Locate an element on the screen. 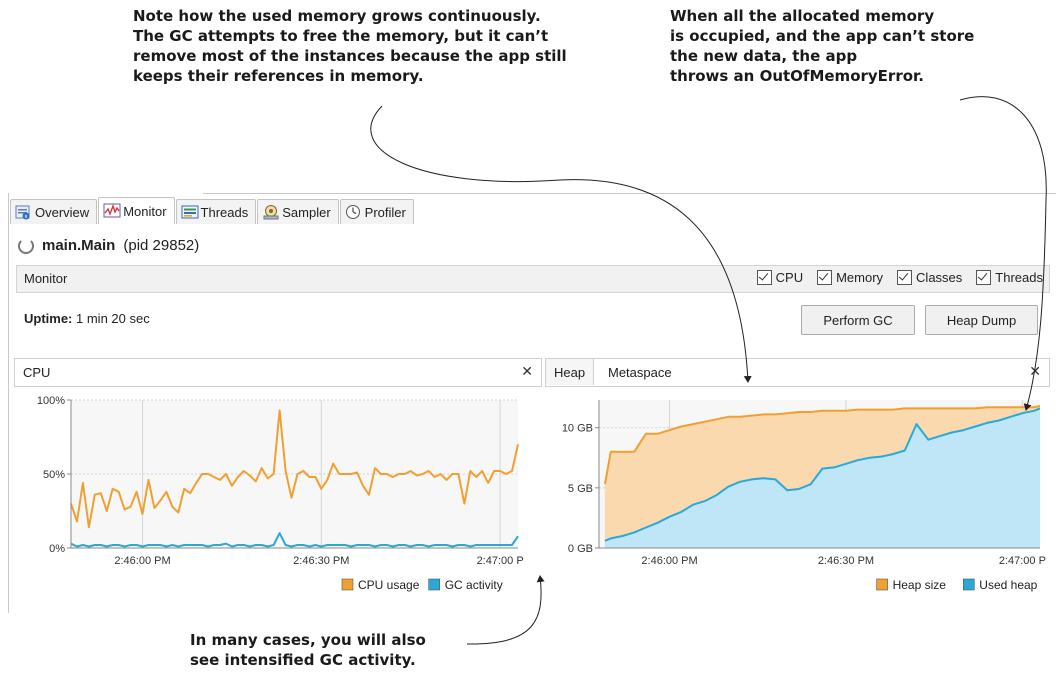 This screenshot has height=683, width=1056. profiler-icon is located at coordinates (353, 212).